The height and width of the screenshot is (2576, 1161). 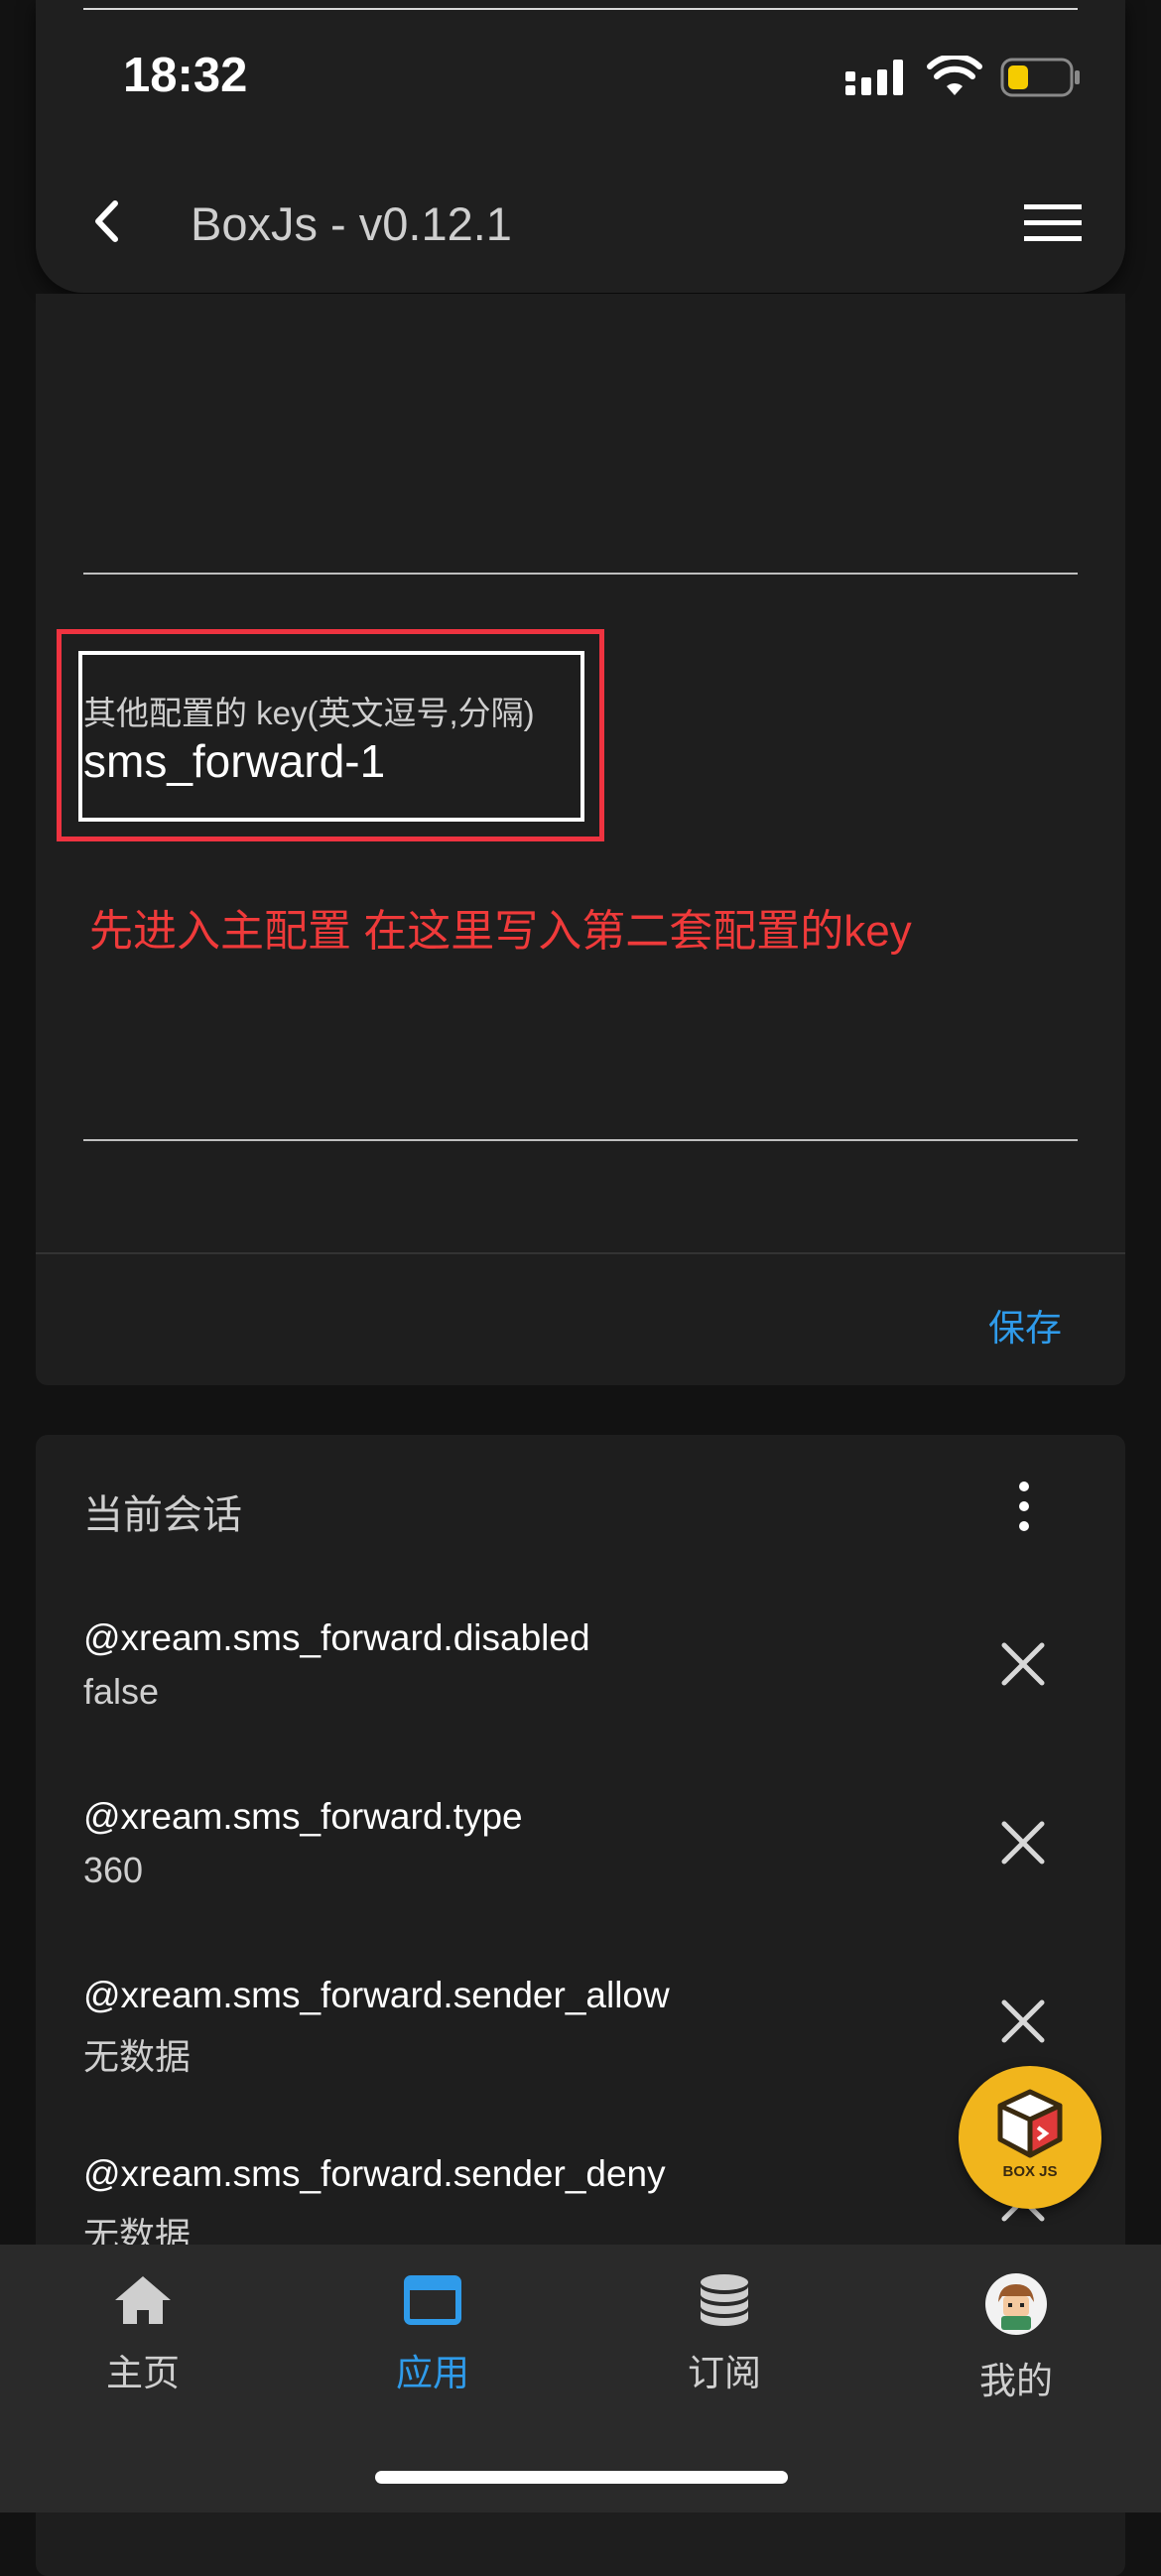 What do you see at coordinates (1042, 80) in the screenshot?
I see `battery-icon` at bounding box center [1042, 80].